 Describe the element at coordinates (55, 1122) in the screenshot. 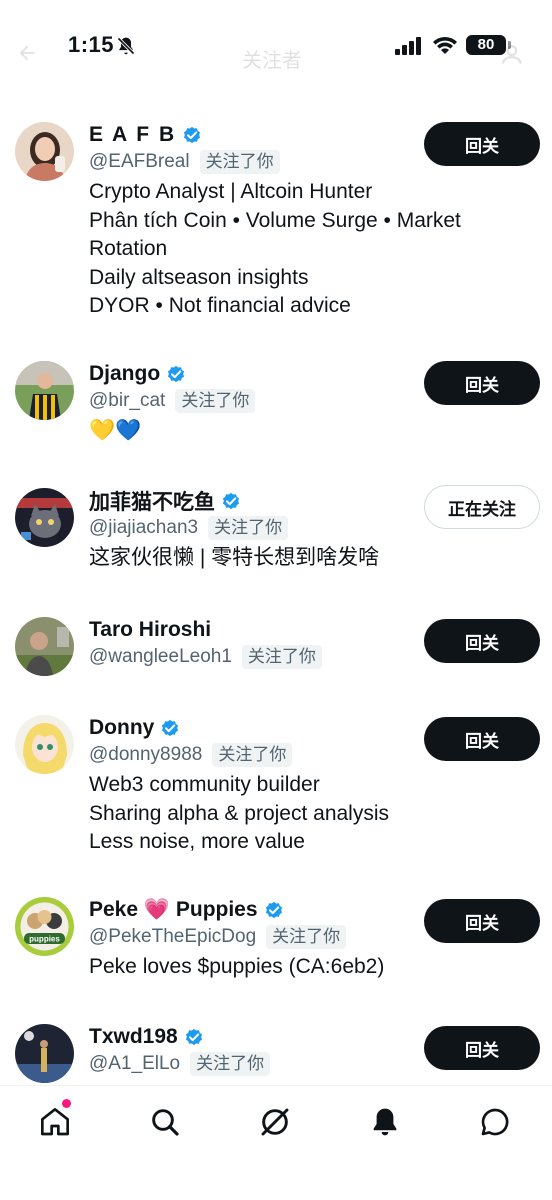

I see `home-icon` at that location.